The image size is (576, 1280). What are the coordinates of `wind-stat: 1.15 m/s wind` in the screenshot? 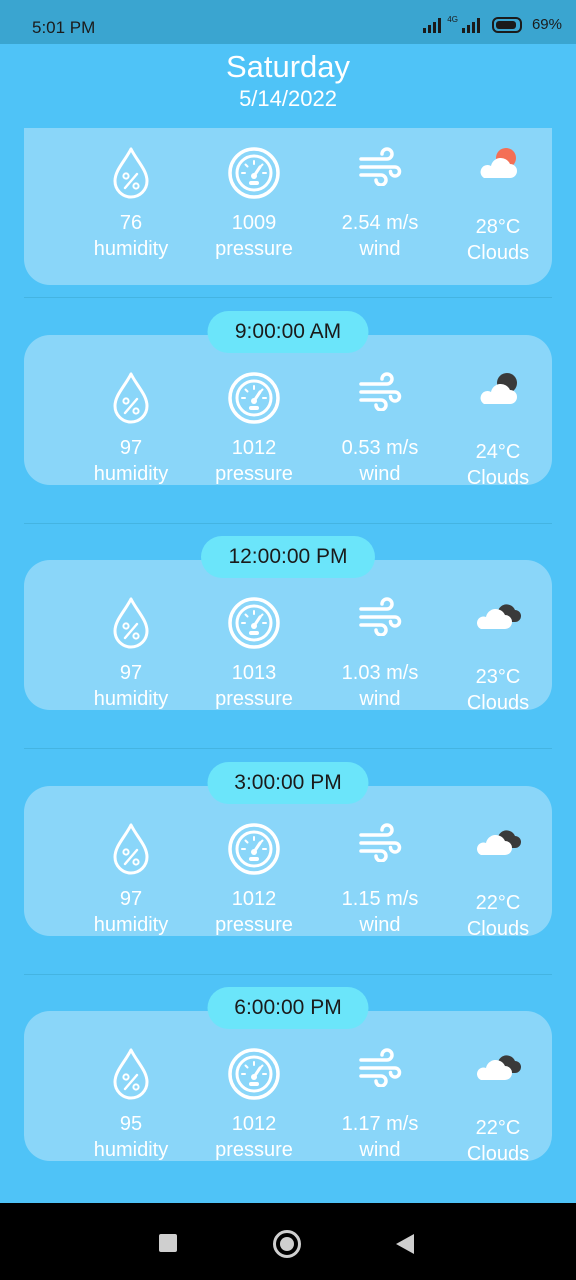 It's located at (380, 880).